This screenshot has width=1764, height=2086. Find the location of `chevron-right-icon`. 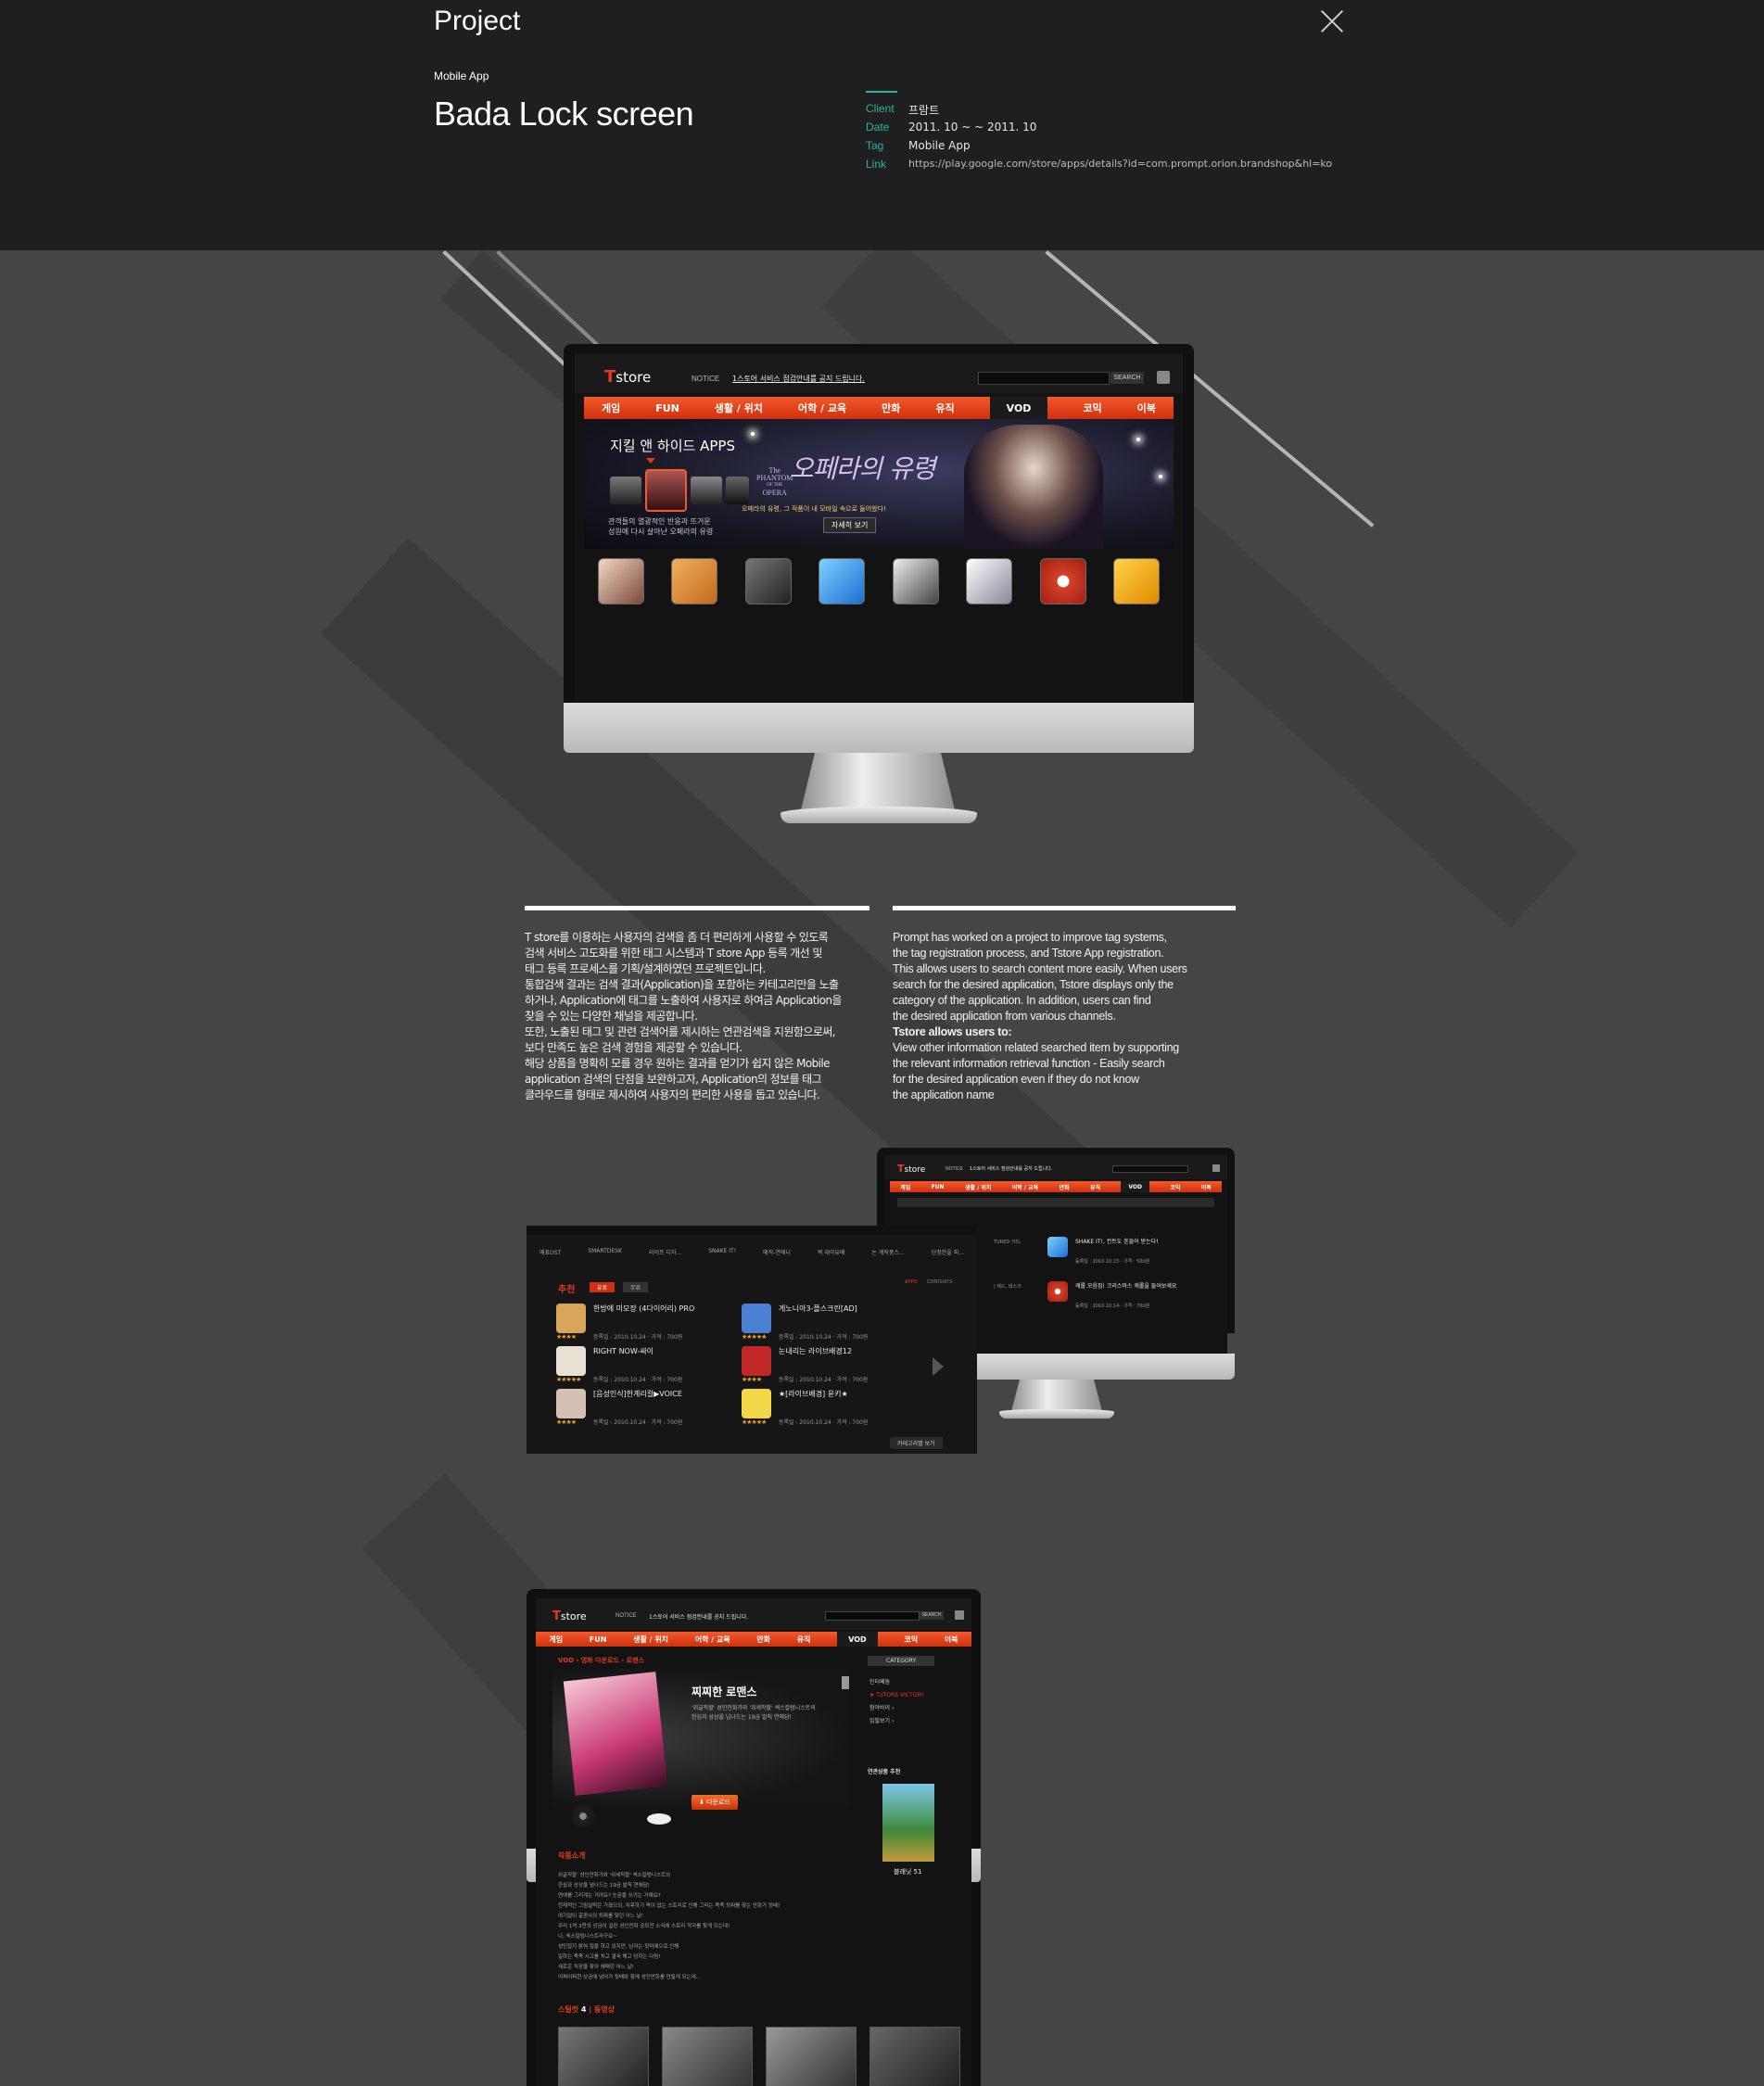

chevron-right-icon is located at coordinates (939, 1367).